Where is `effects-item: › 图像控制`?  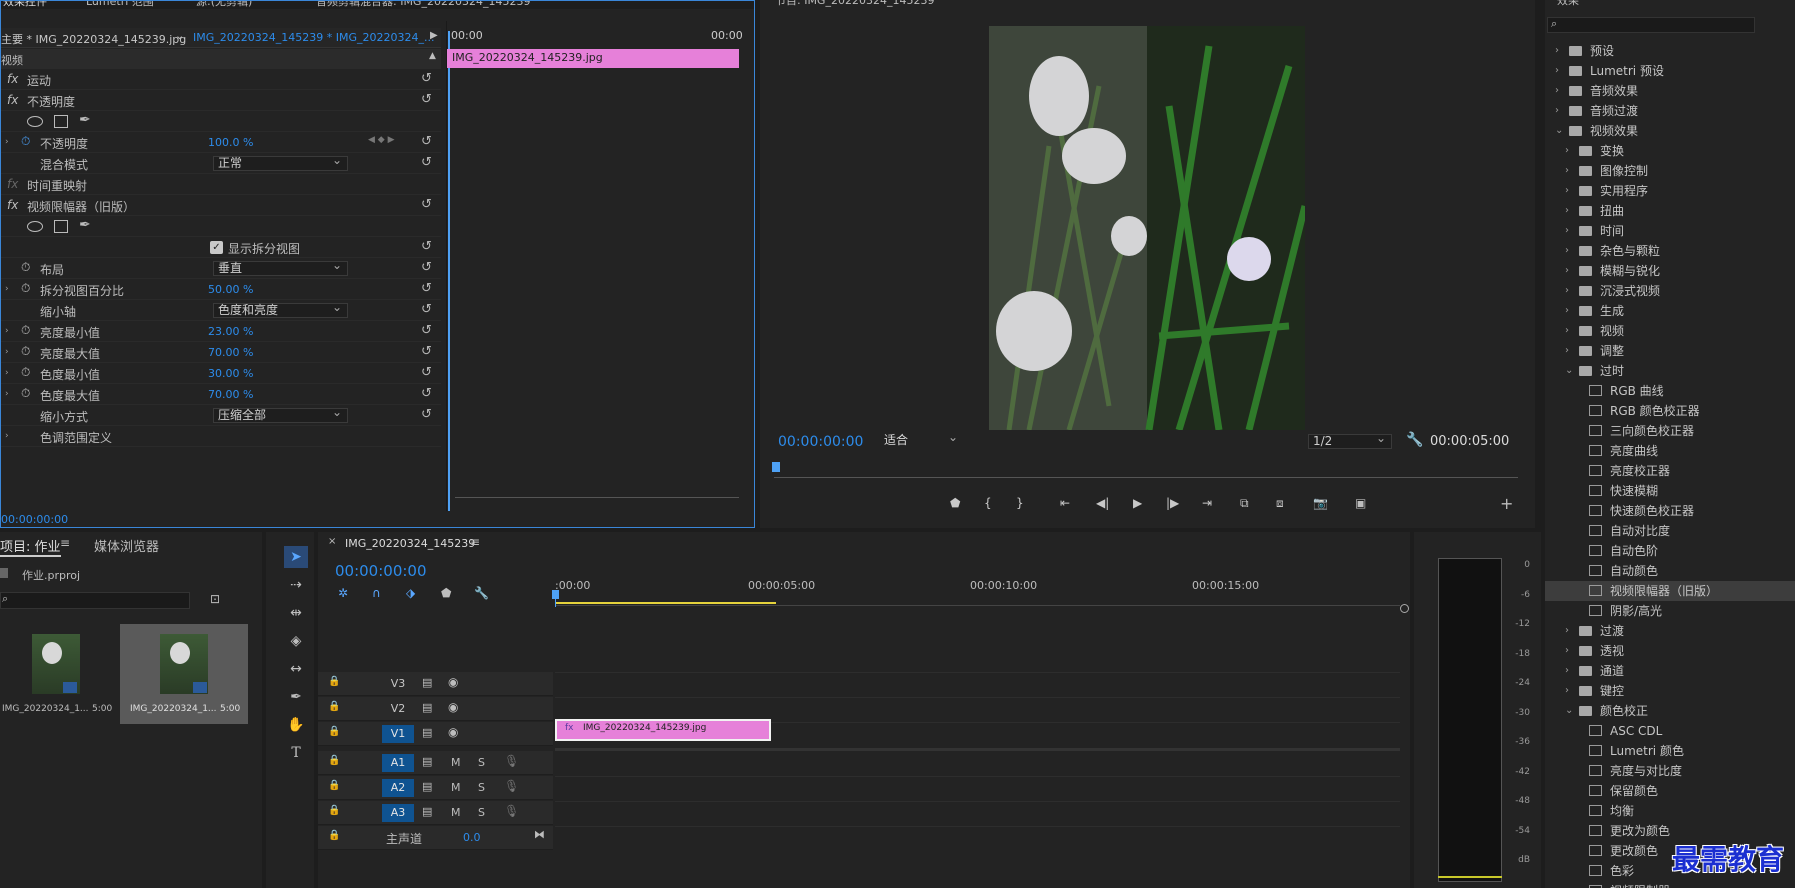 effects-item: › 图像控制 is located at coordinates (1665, 171).